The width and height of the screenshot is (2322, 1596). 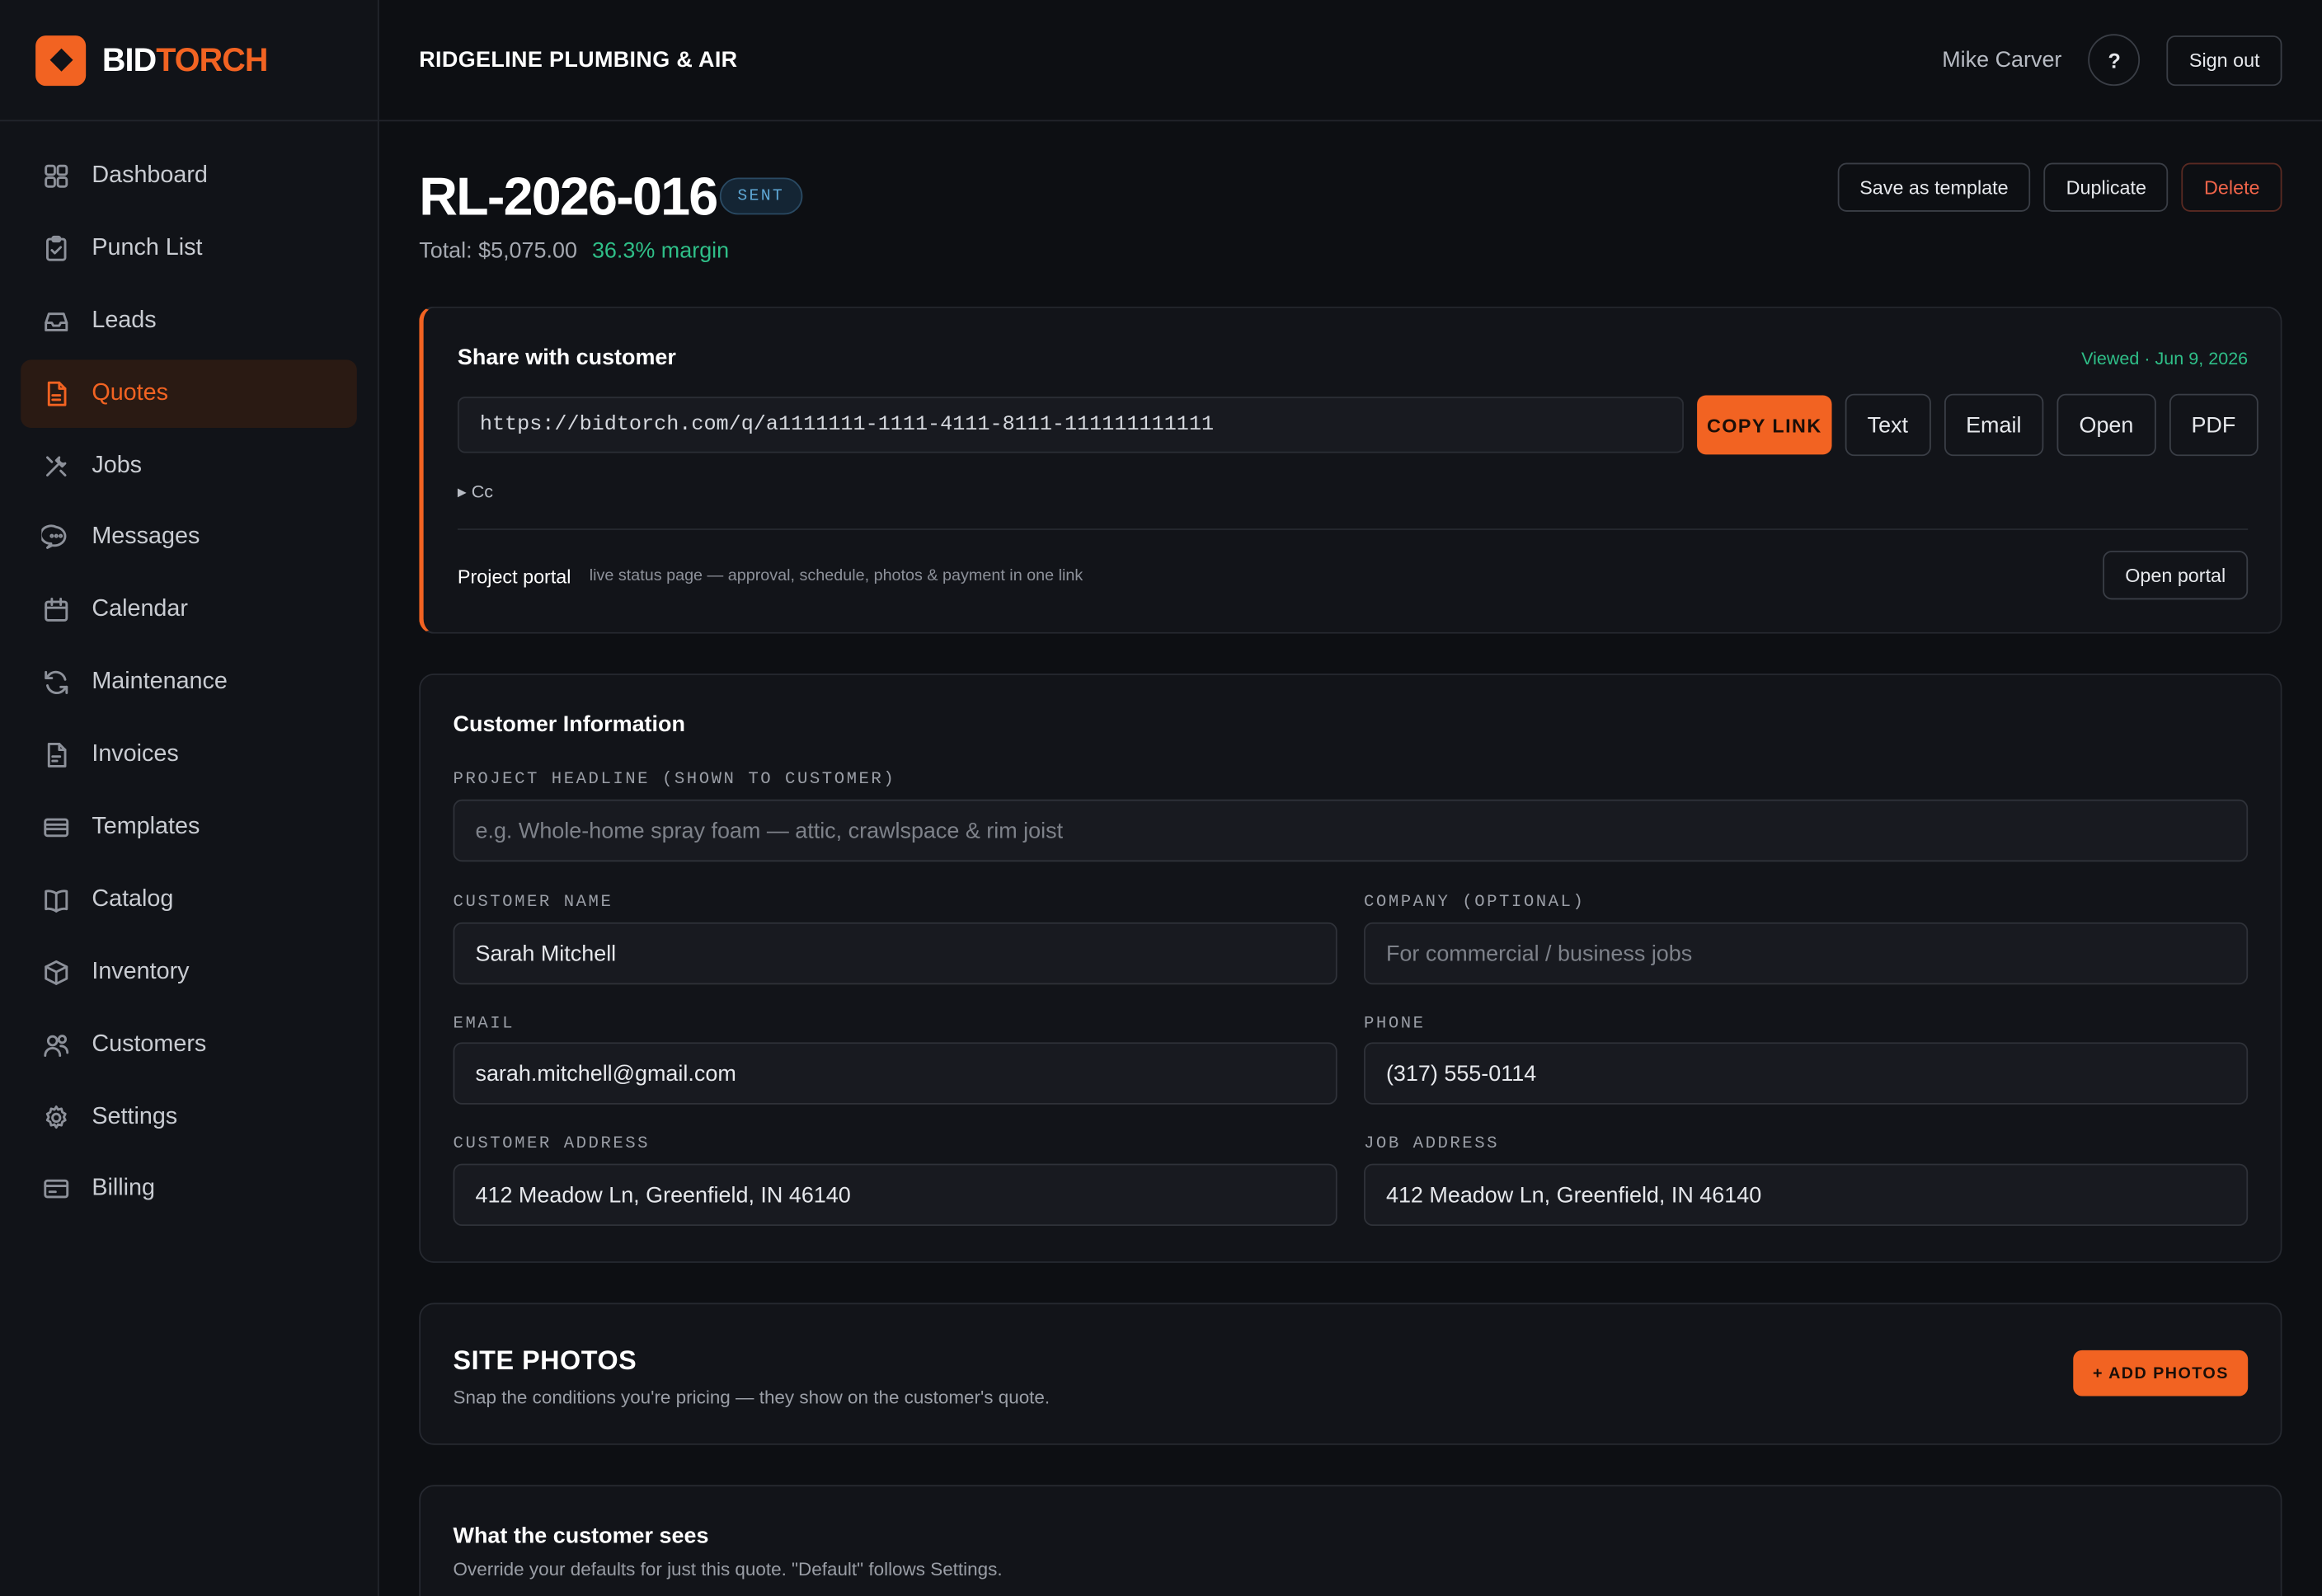 What do you see at coordinates (2214, 425) in the screenshot?
I see `share-pdf-button: PDF` at bounding box center [2214, 425].